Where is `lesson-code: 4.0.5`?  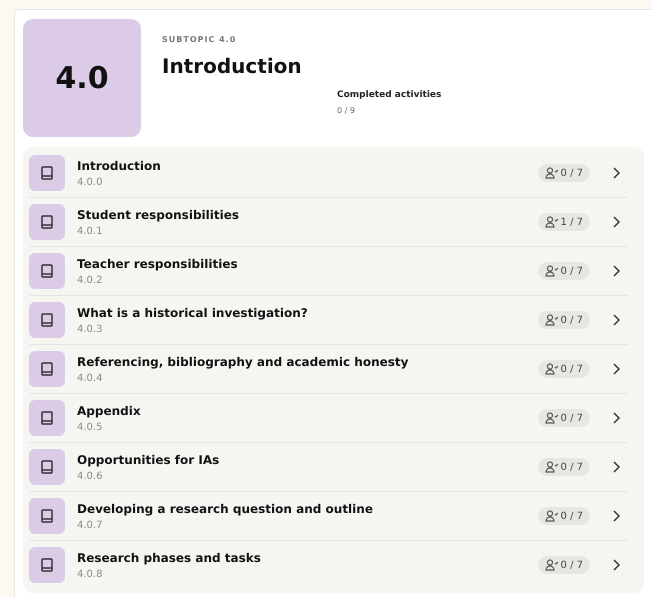
lesson-code: 4.0.5 is located at coordinates (90, 427).